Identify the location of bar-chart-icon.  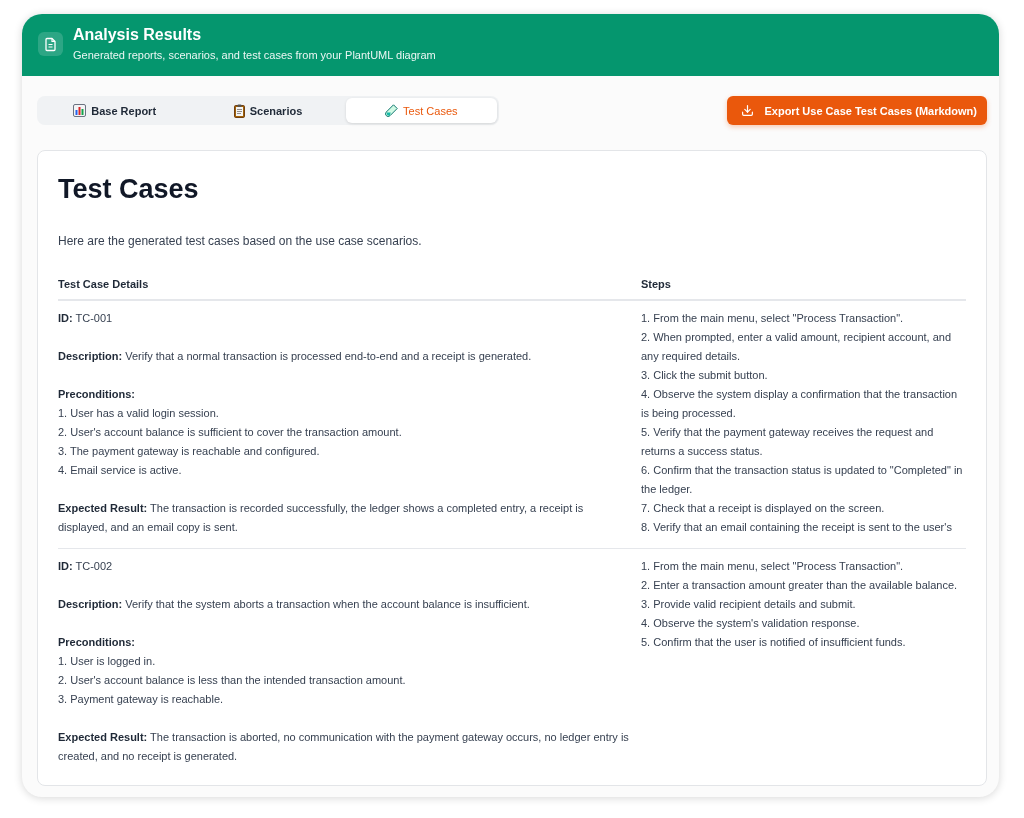
(80, 110).